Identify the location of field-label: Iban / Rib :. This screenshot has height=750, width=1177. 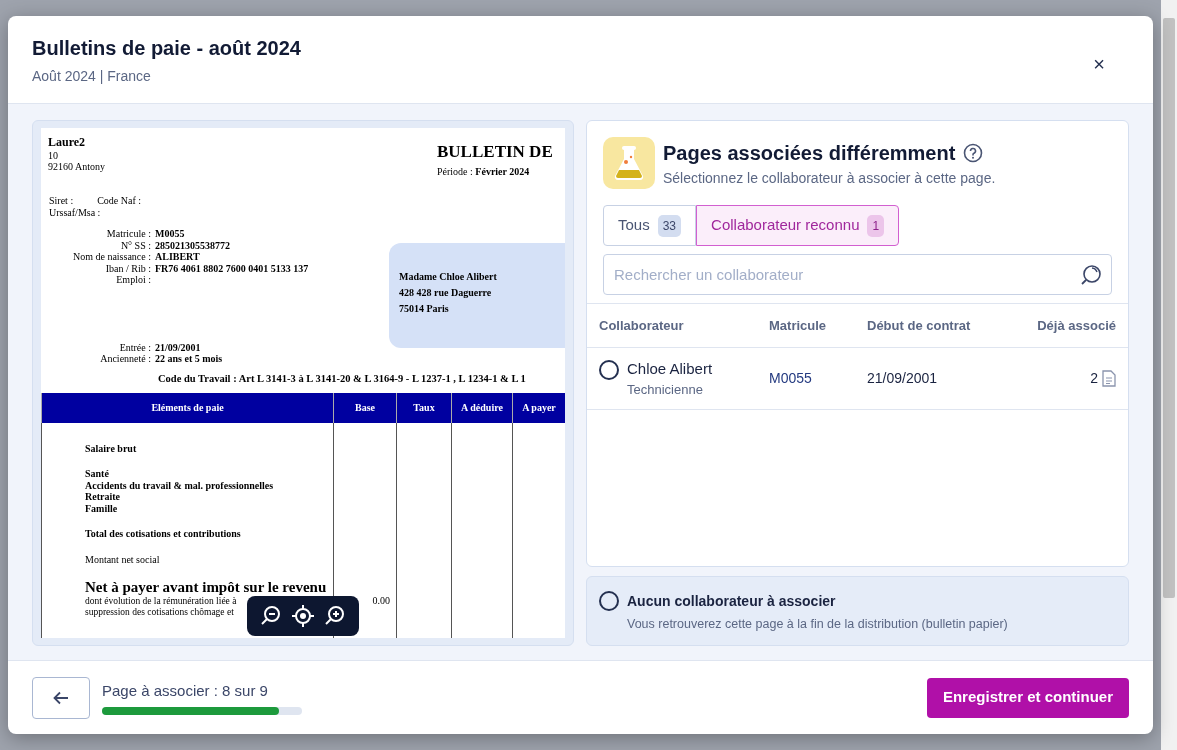
(127, 268).